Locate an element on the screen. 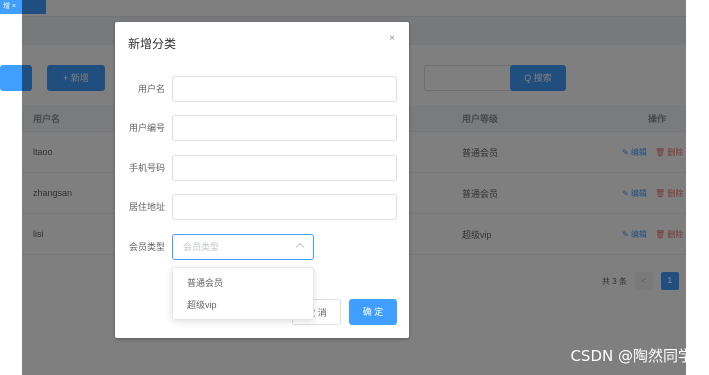 This screenshot has height=375, width=709. chevron-up-icon is located at coordinates (300, 247).